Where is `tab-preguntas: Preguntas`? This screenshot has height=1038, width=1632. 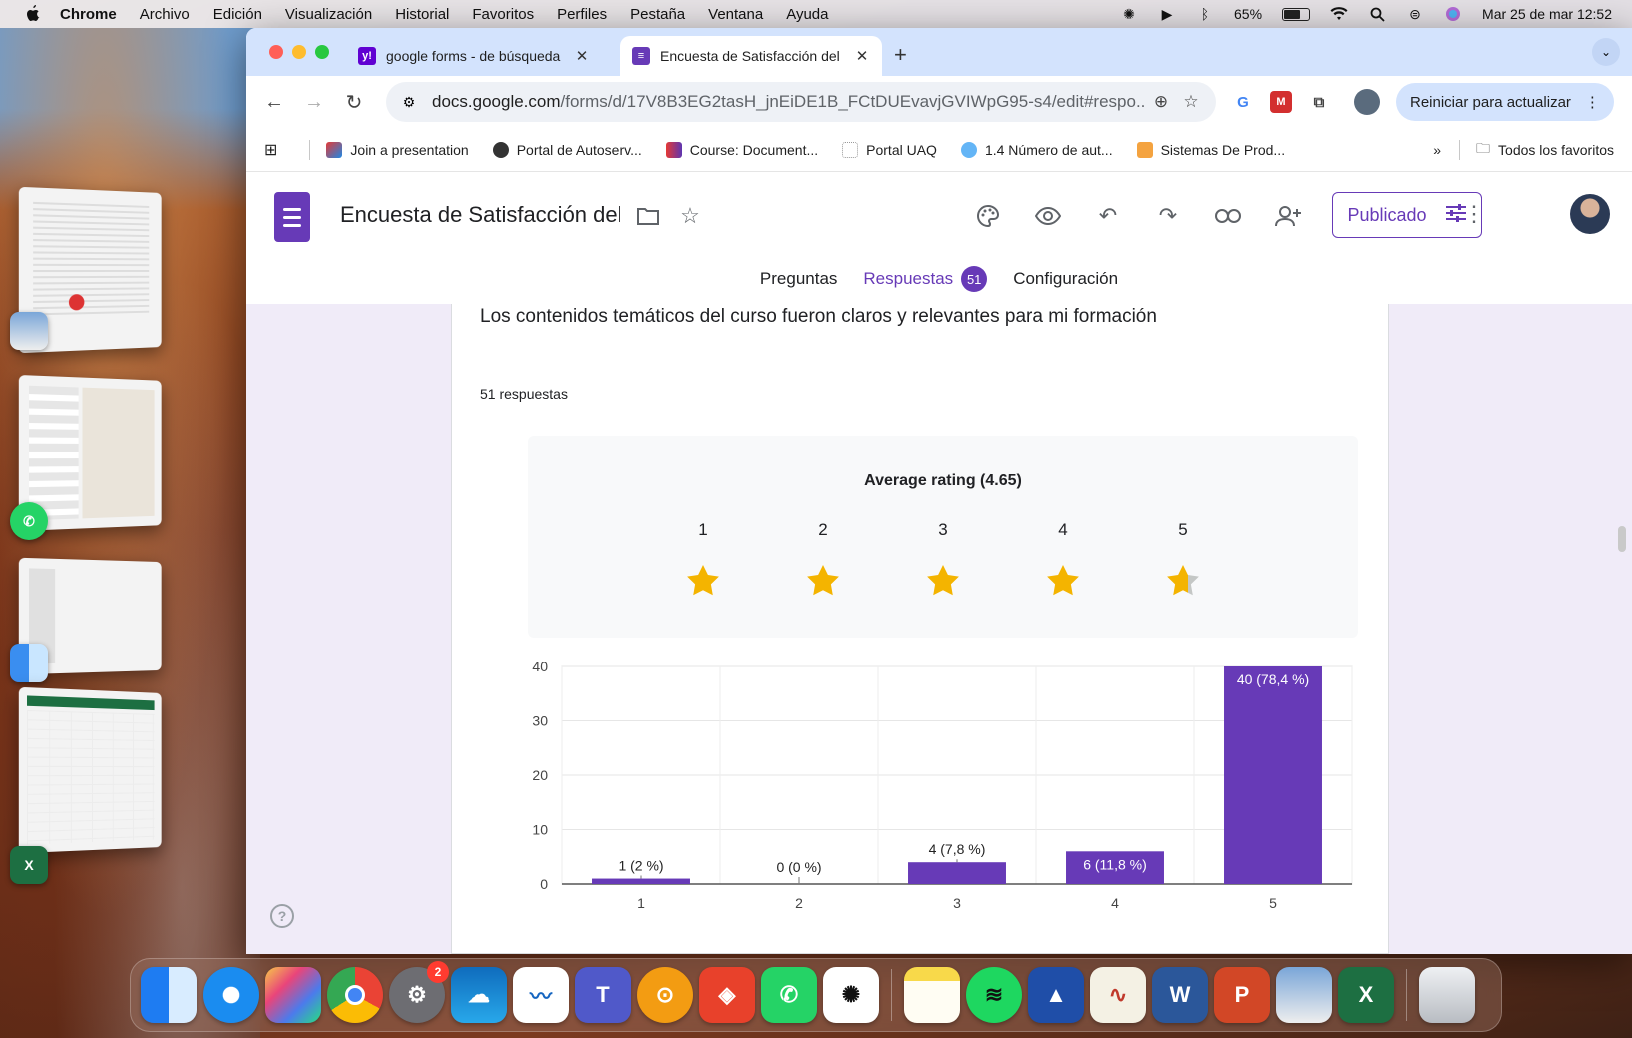
tab-preguntas: Preguntas is located at coordinates (799, 286).